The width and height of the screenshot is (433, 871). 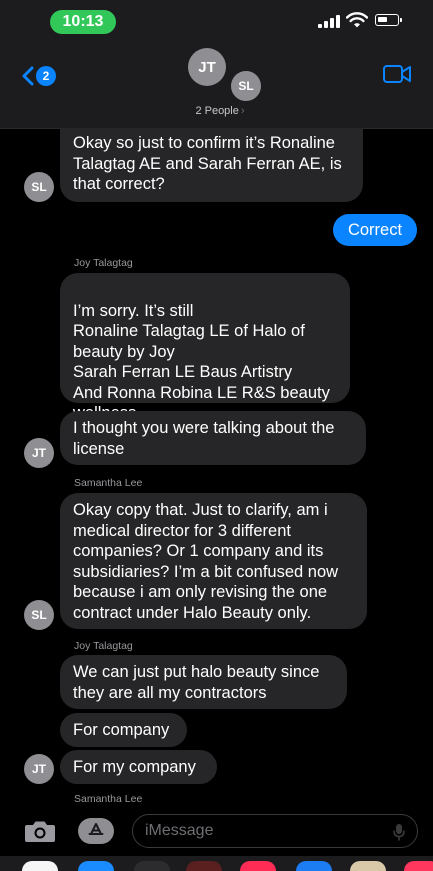 I want to click on conversation-header: 2 JT SL 2 People ›, so click(x=216, y=84).